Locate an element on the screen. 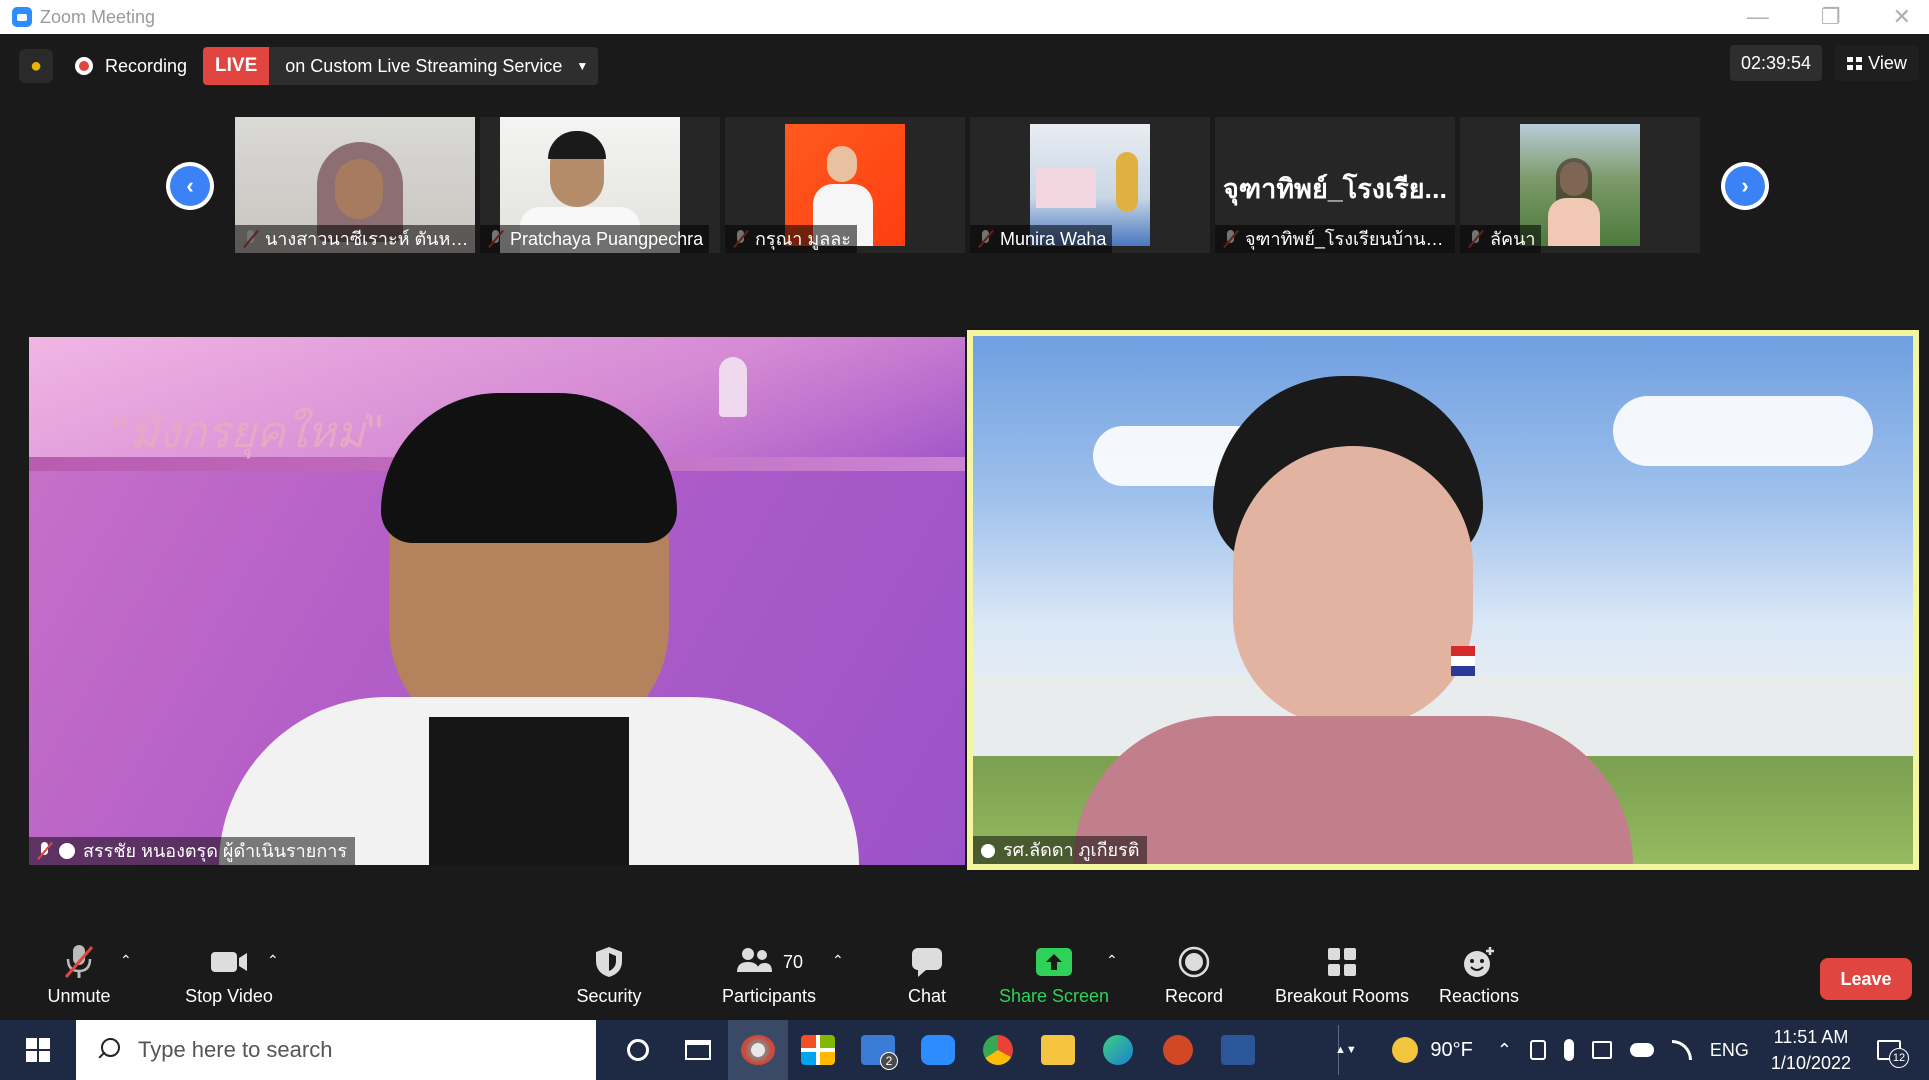 Image resolution: width=1929 pixels, height=1080 pixels. participant-tile: Munira Waha is located at coordinates (1090, 185).